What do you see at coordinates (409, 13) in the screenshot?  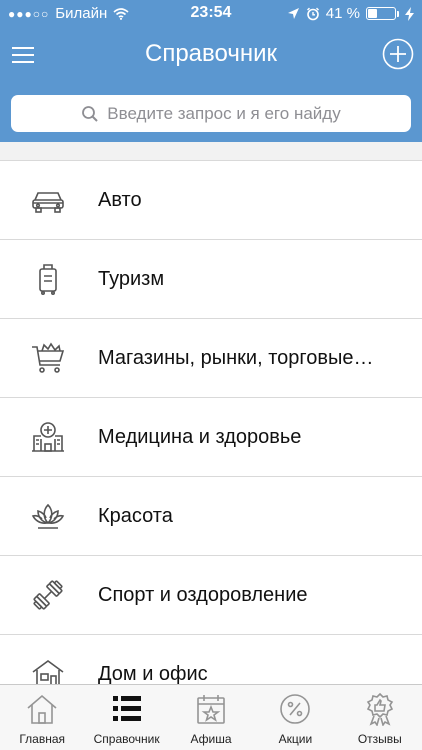 I see `charging-bolt-icon` at bounding box center [409, 13].